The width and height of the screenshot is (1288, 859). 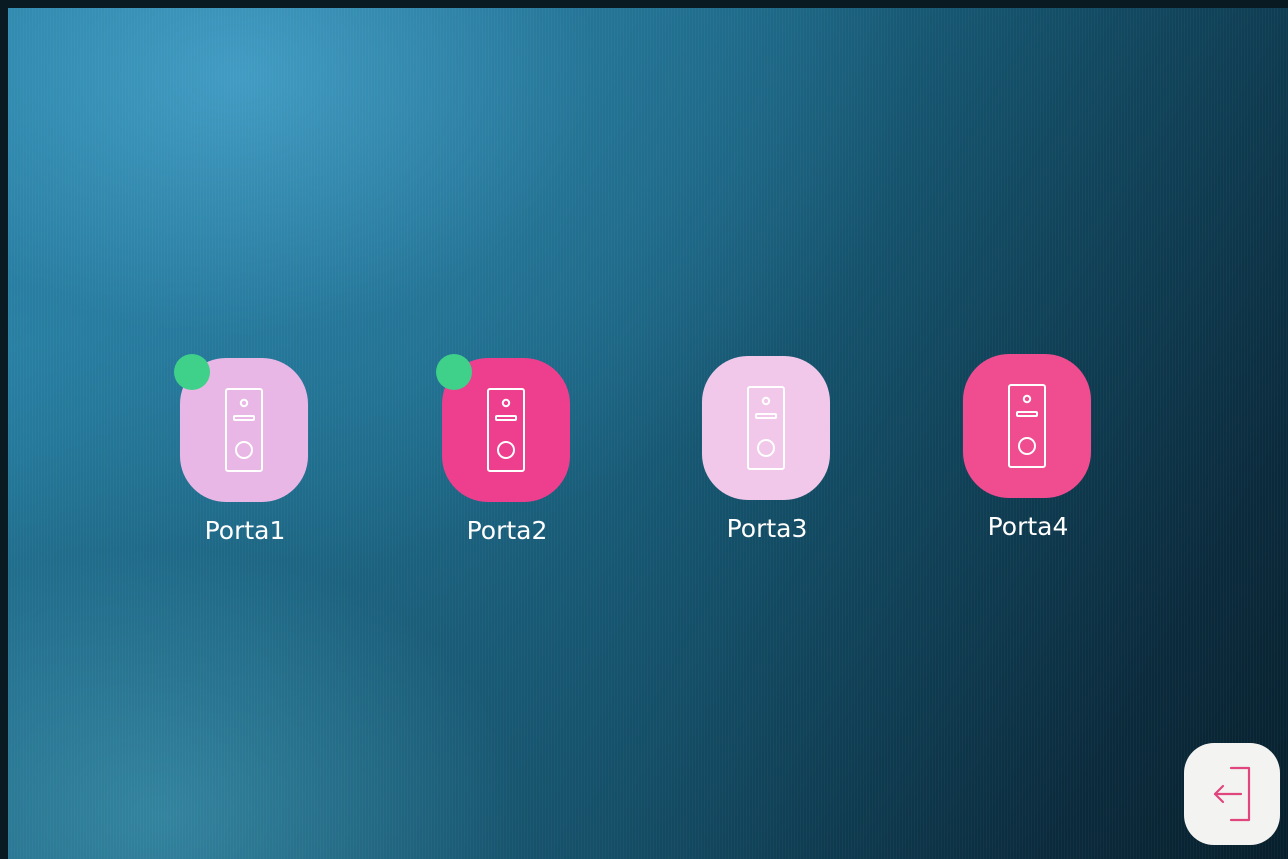 I want to click on door-tile-porta1: Porta1, so click(x=242, y=449).